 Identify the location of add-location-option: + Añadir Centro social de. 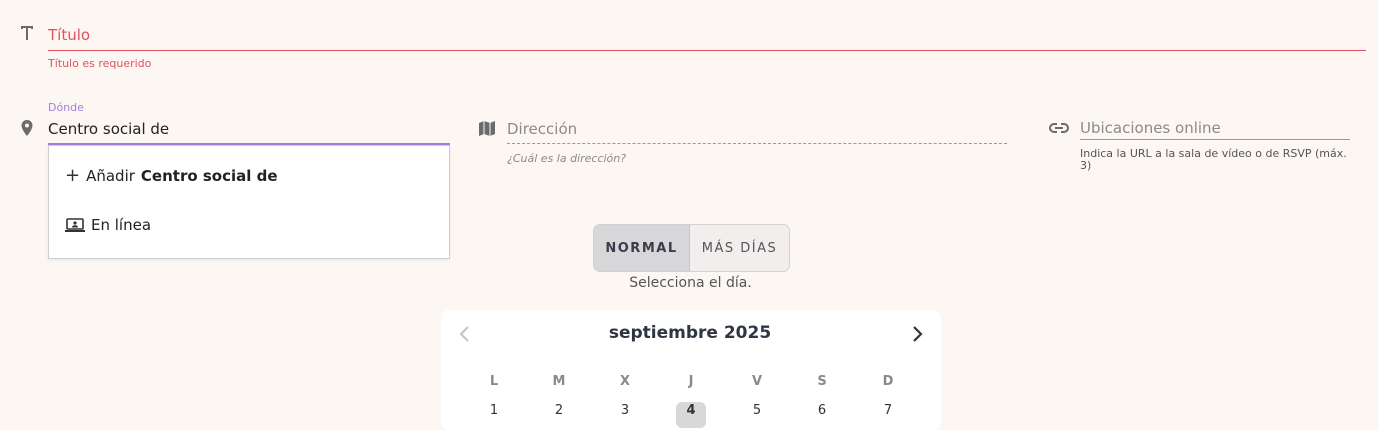
(171, 175).